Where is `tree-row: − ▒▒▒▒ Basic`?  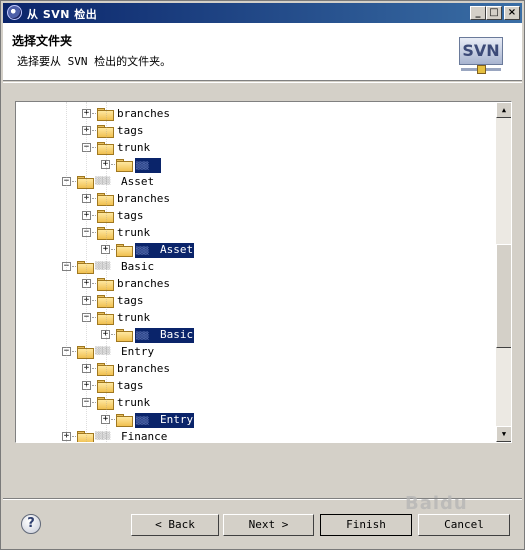 tree-row: − ▒▒▒▒ Basic is located at coordinates (256, 266).